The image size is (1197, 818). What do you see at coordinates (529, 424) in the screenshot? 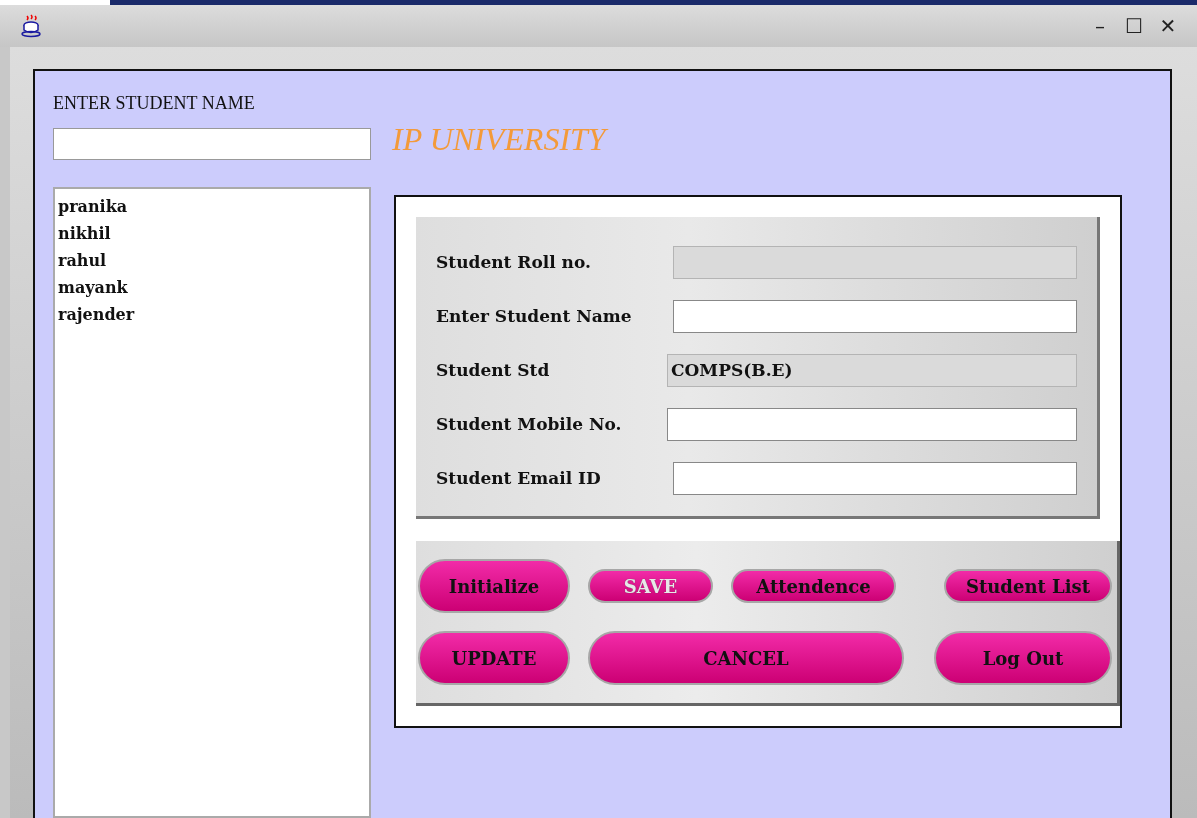
I see `field-label: Student Mobile No.` at bounding box center [529, 424].